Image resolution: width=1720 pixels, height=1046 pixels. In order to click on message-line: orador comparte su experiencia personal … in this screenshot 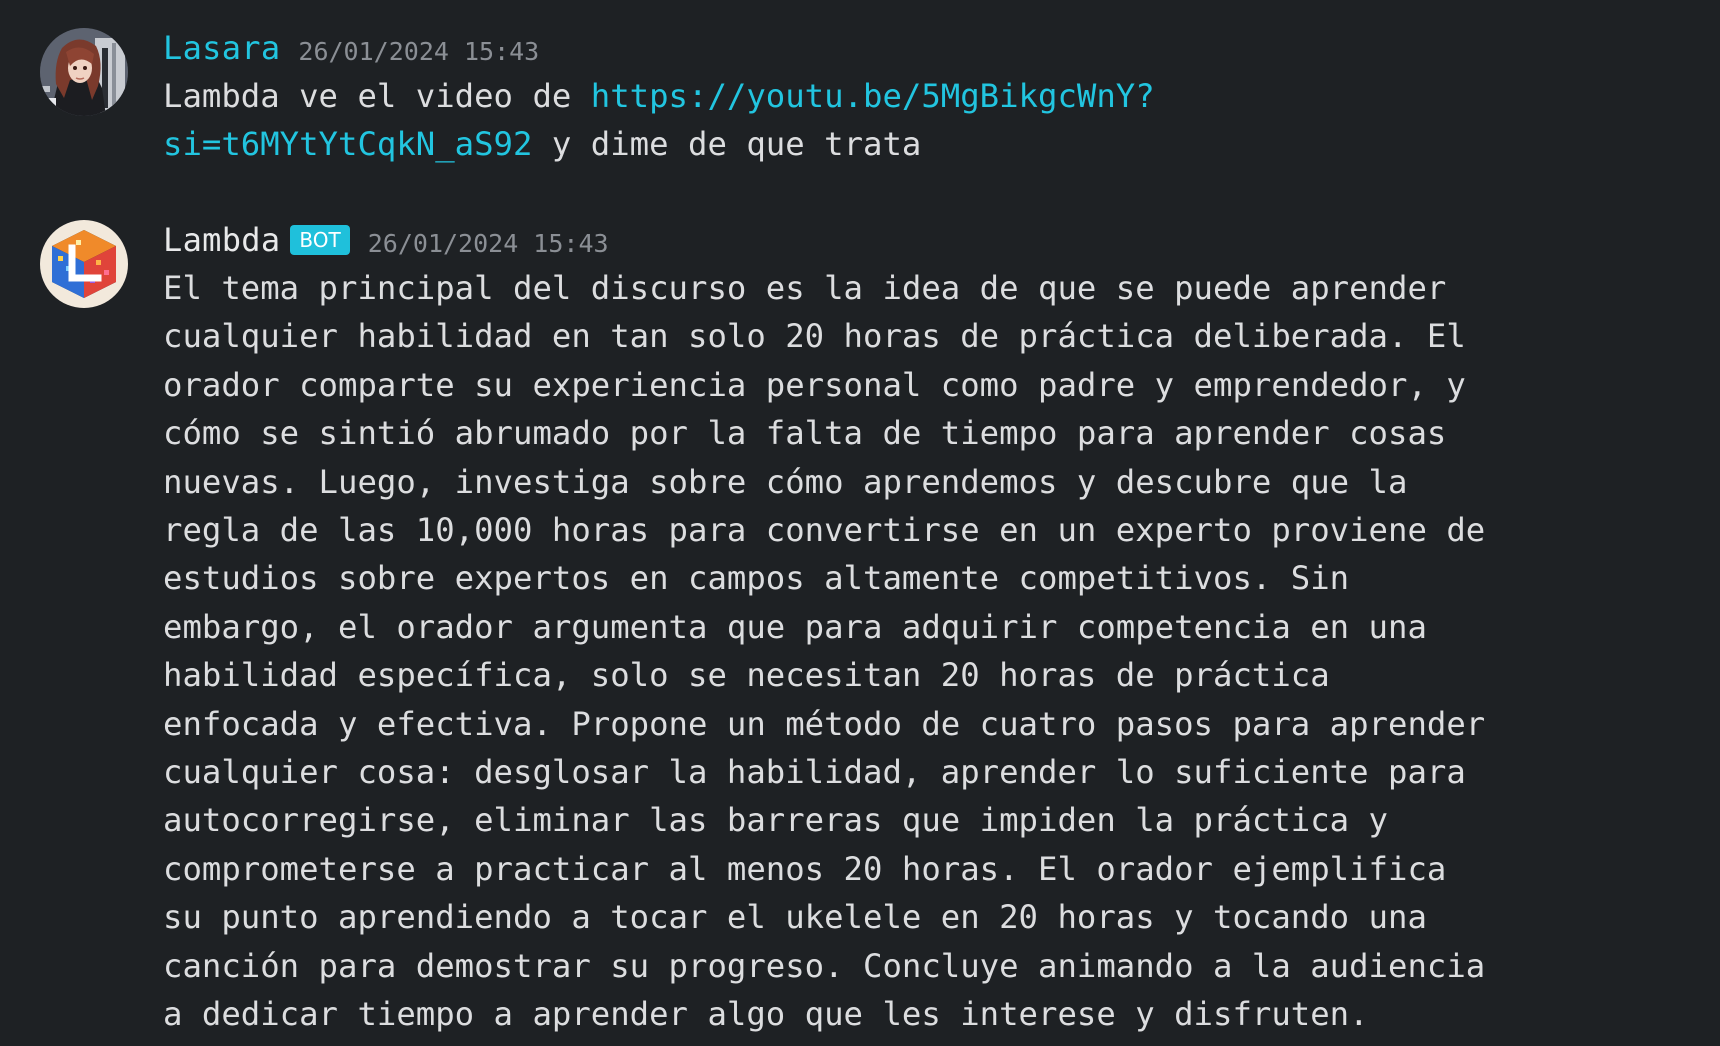, I will do `click(814, 384)`.